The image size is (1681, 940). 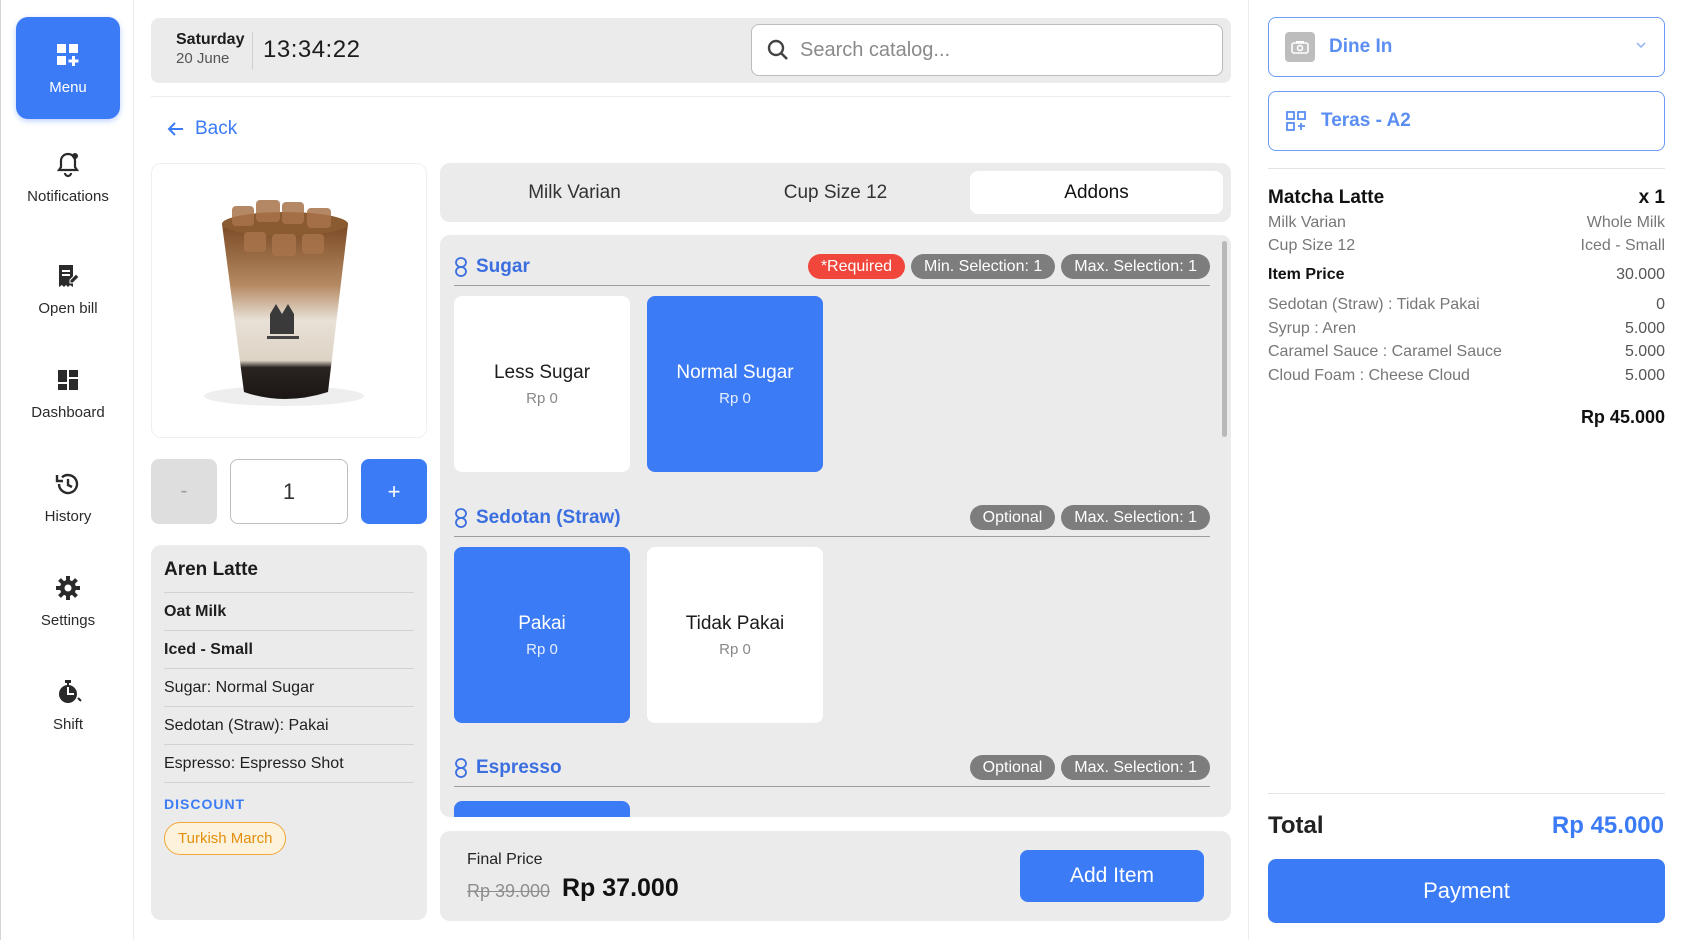 I want to click on item-price-label: Item Price, so click(x=1306, y=274).